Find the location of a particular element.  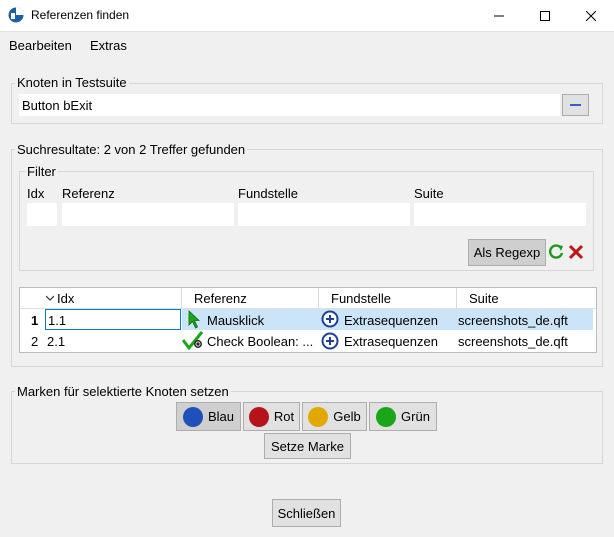

filter-fundstelle-input is located at coordinates (324, 214).